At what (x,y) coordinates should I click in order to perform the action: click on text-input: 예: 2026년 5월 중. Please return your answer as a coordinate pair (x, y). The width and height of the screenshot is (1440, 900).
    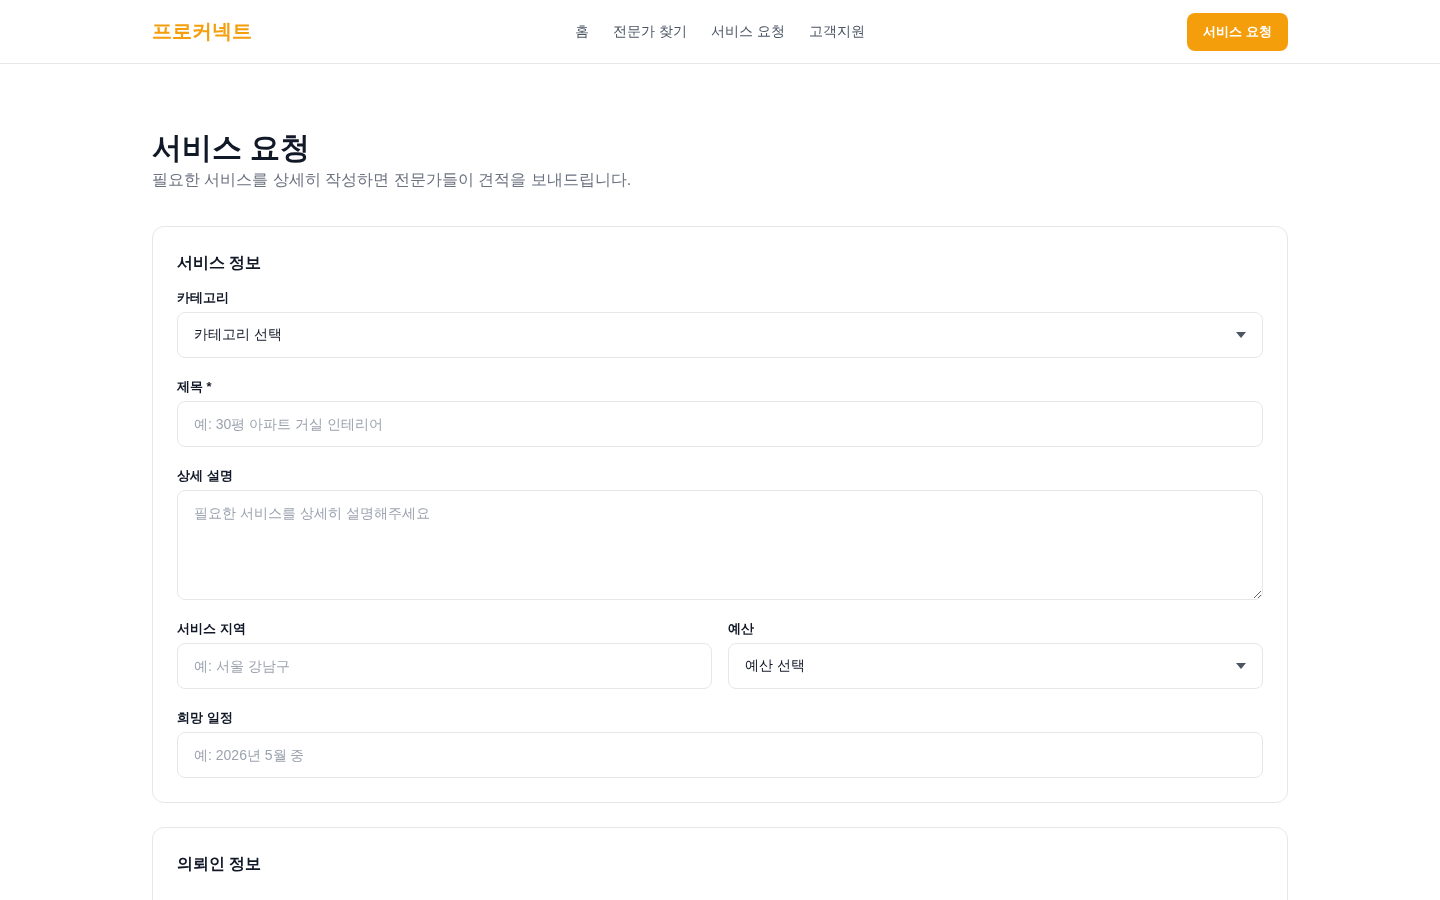
    Looking at the image, I should click on (720, 755).